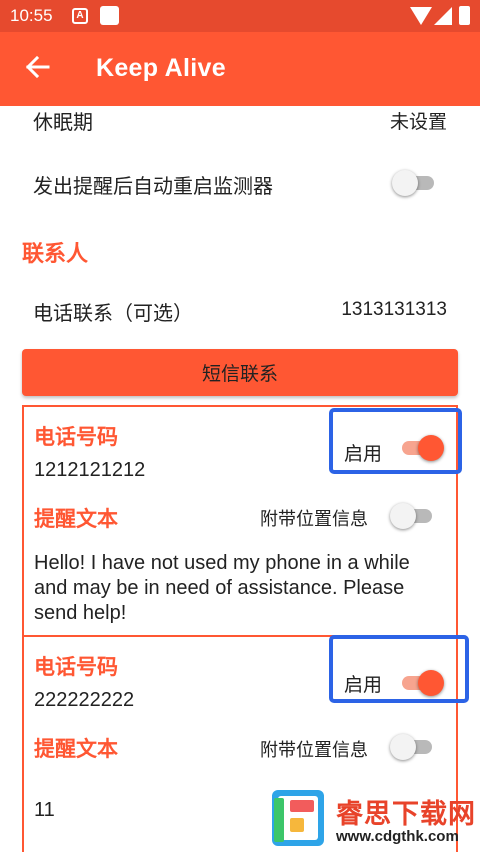  What do you see at coordinates (397, 836) in the screenshot?
I see `watermark-url: www.cdgthk.com` at bounding box center [397, 836].